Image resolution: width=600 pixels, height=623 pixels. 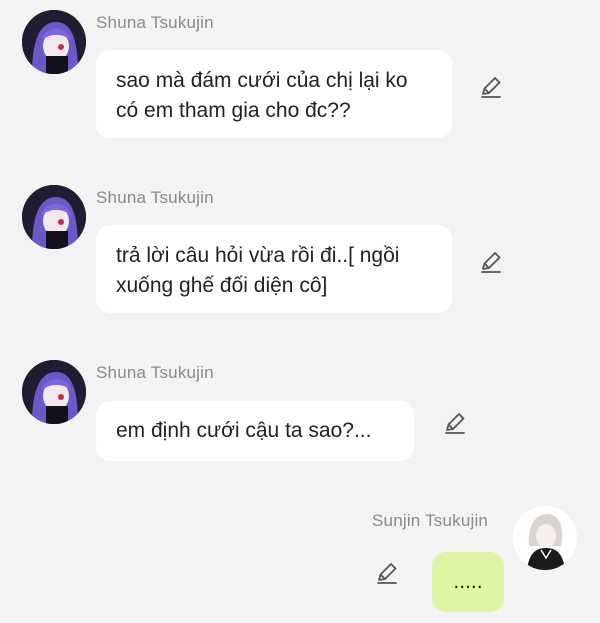 What do you see at coordinates (545, 538) in the screenshot?
I see `sunjin-avatar` at bounding box center [545, 538].